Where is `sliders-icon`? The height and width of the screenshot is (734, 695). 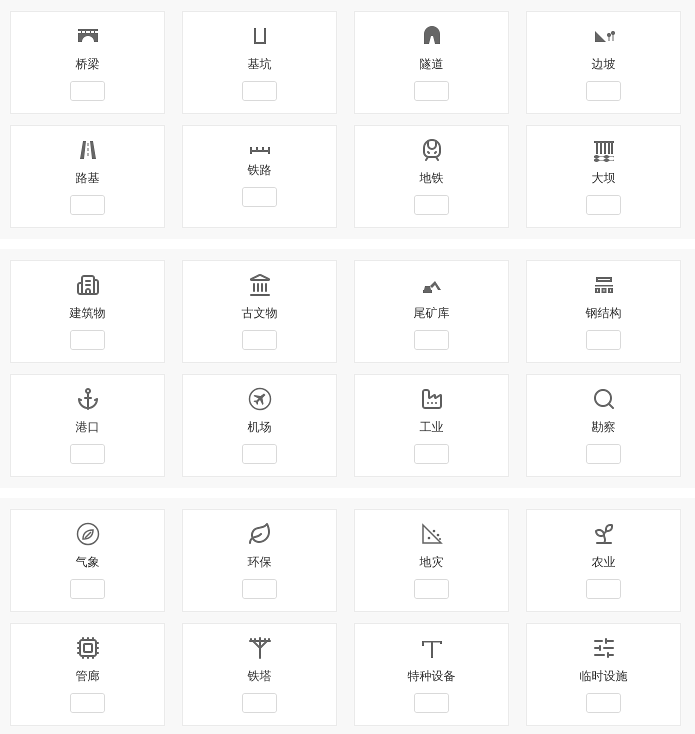 sliders-icon is located at coordinates (604, 648).